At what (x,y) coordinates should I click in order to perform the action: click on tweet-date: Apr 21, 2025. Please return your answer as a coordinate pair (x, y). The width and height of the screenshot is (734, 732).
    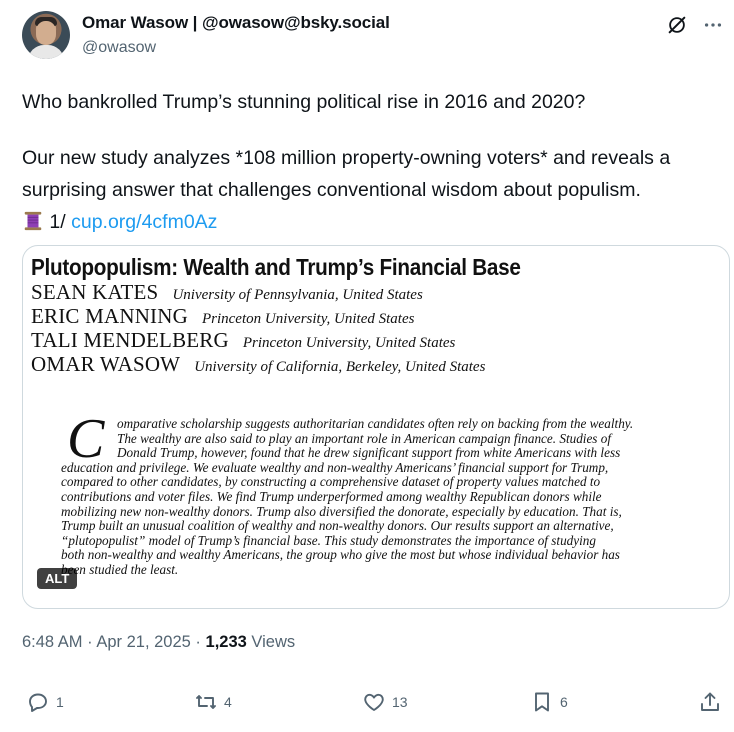
    Looking at the image, I should click on (143, 642).